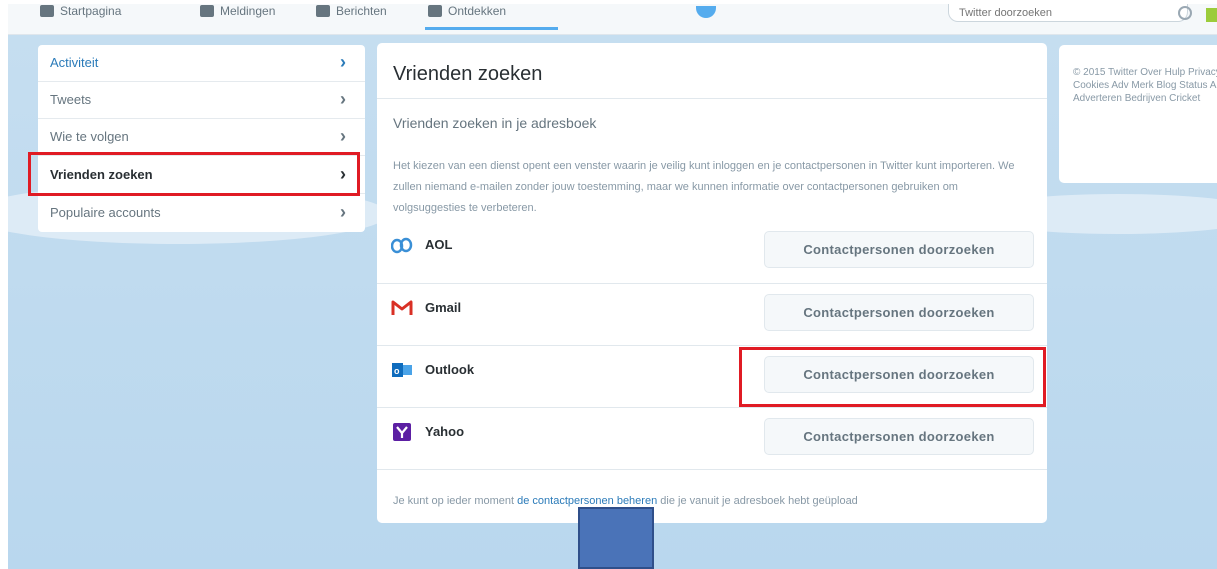 This screenshot has width=1217, height=569. What do you see at coordinates (435, 11) in the screenshot?
I see `hashtag-icon` at bounding box center [435, 11].